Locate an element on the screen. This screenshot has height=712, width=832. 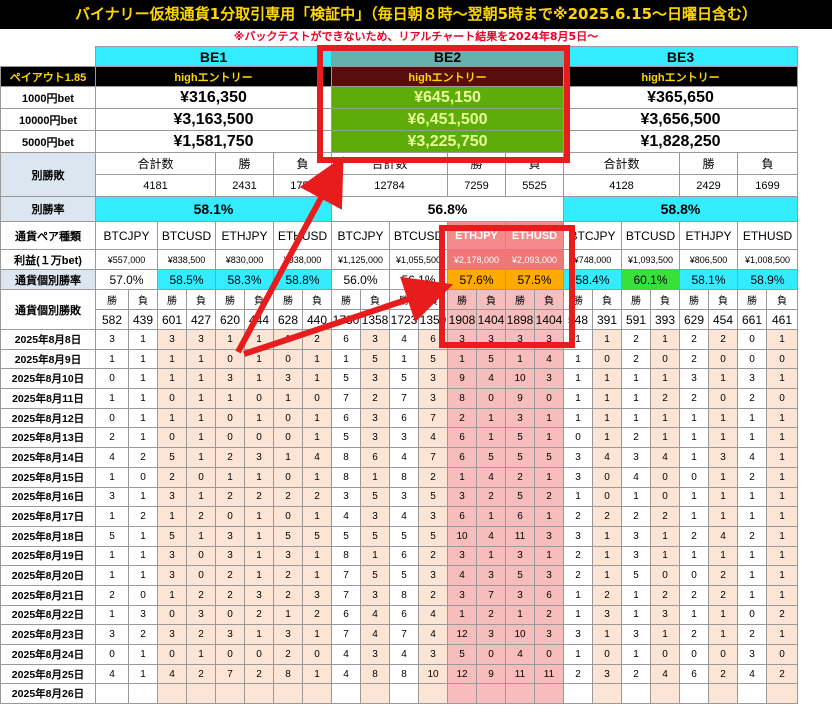
bet5000-value-2: ¥1,828,250 is located at coordinates (680, 141).